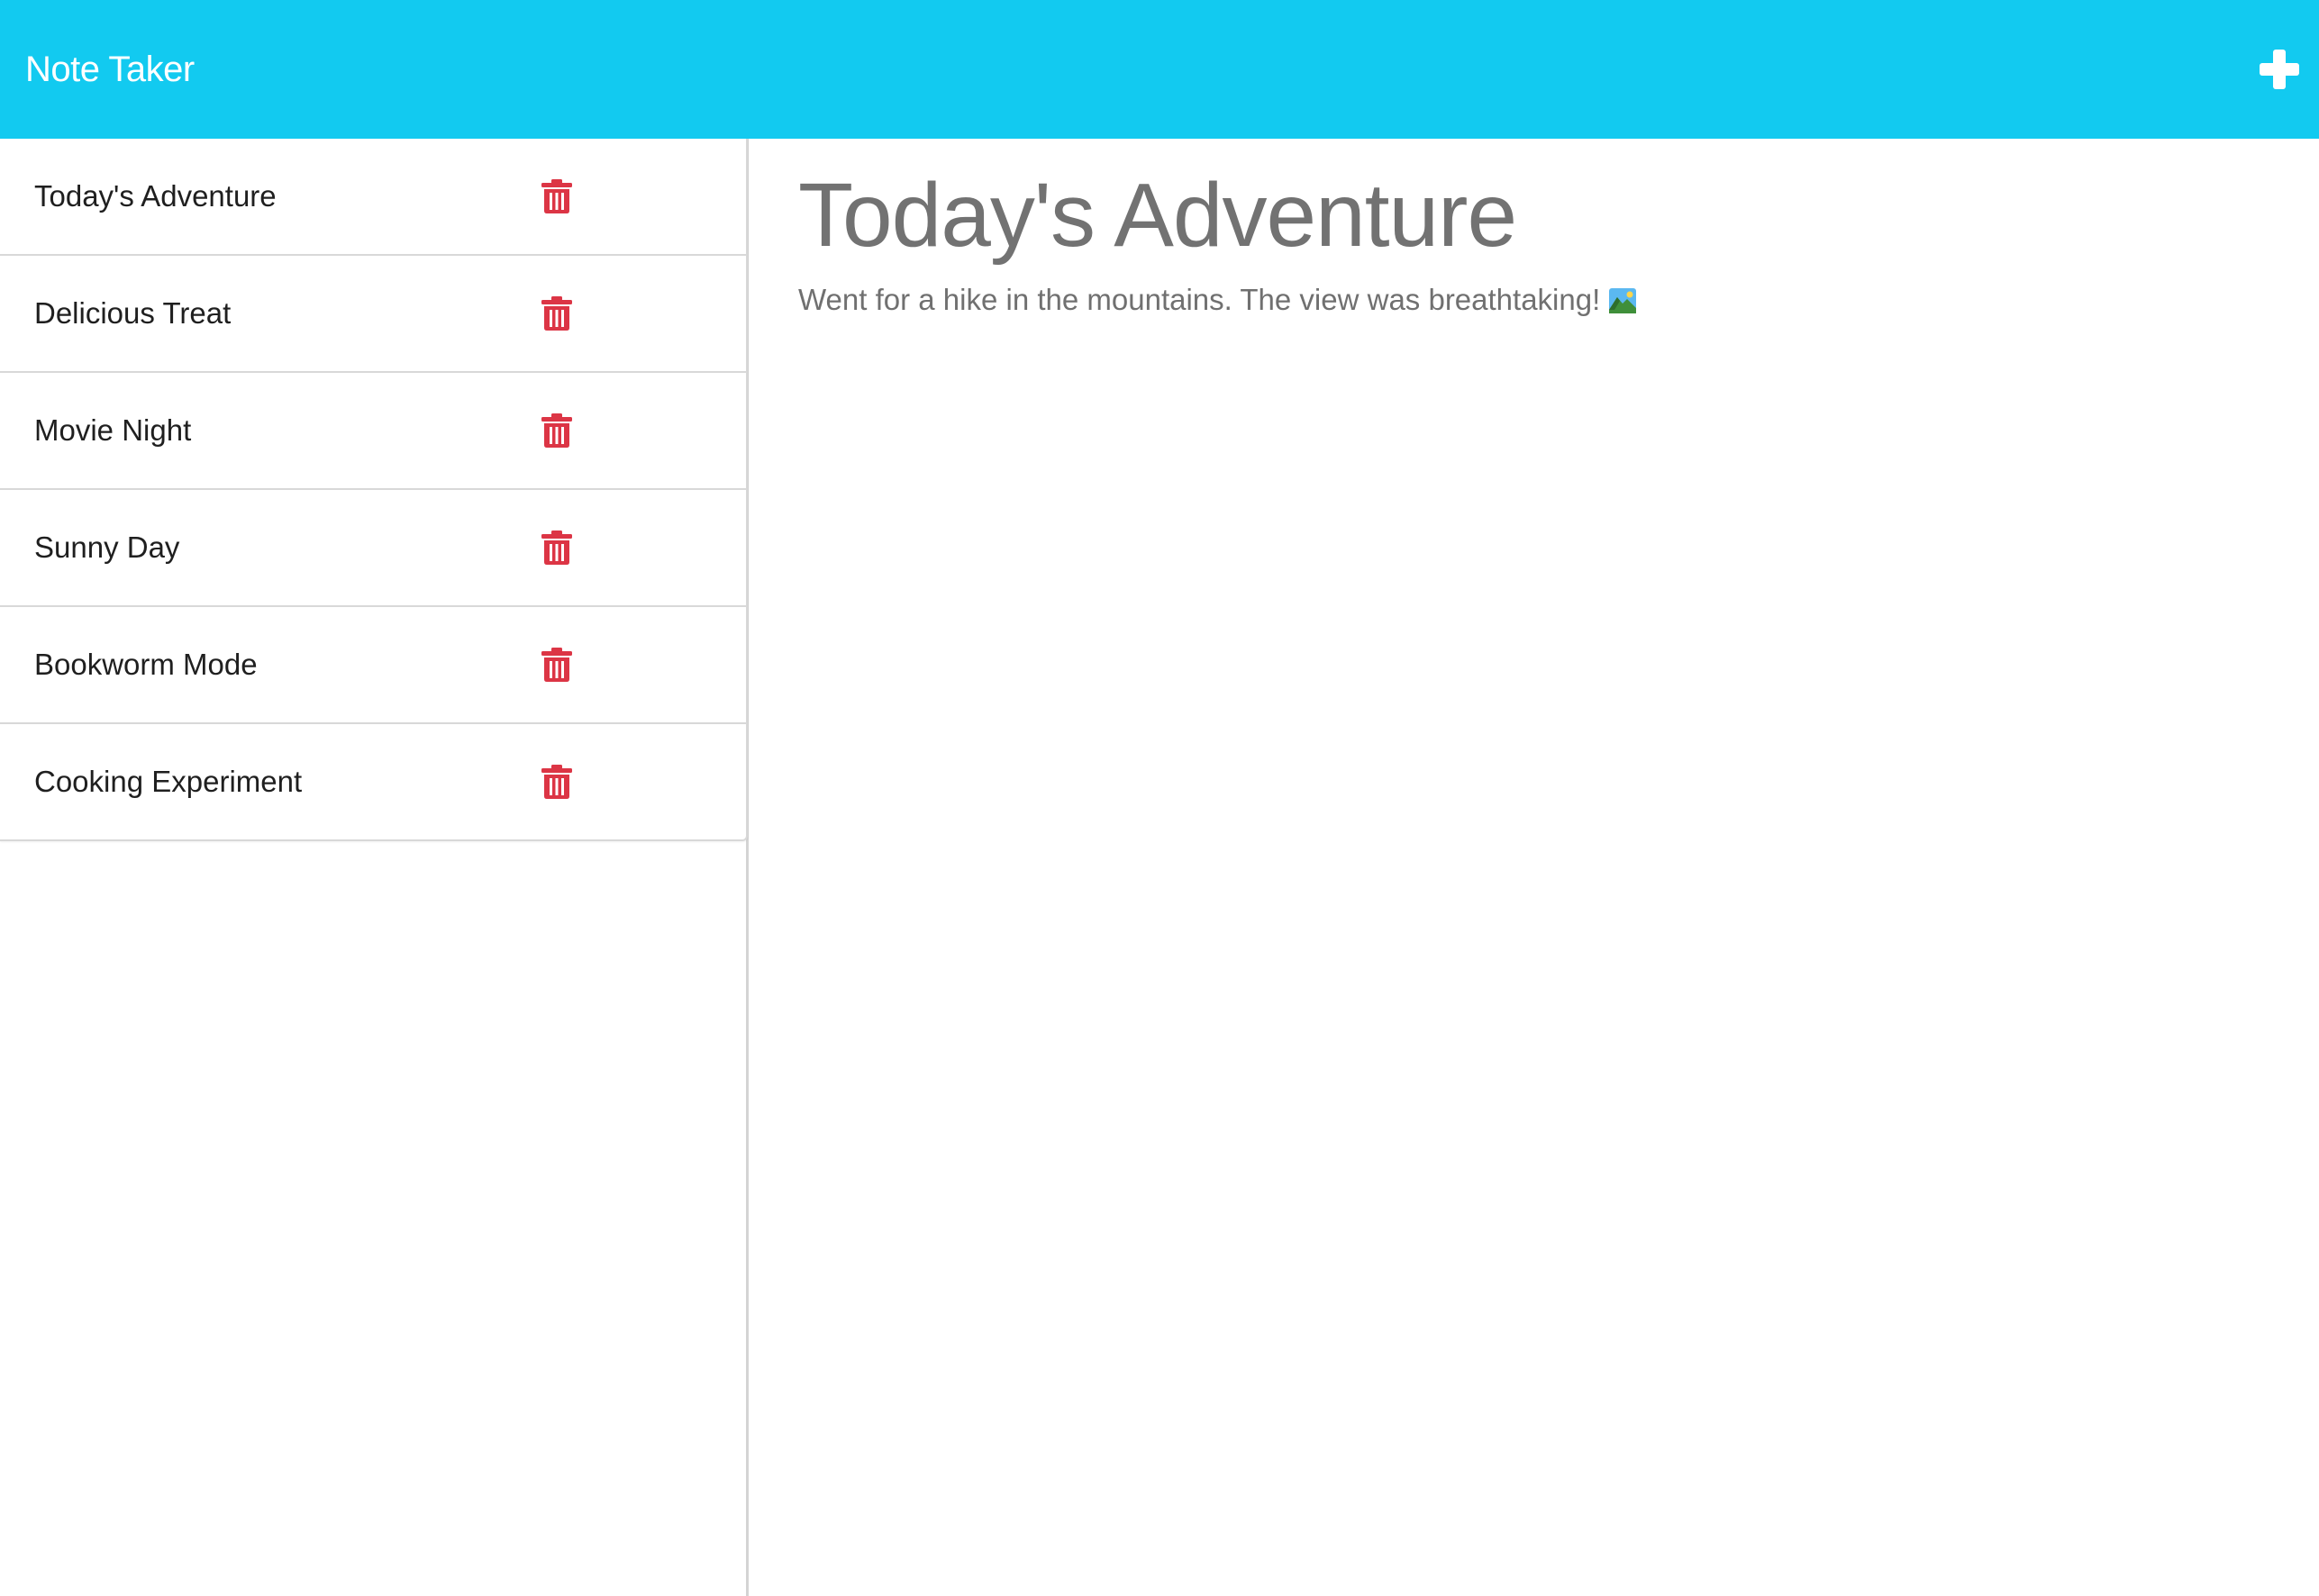  Describe the element at coordinates (155, 197) in the screenshot. I see `note-title: Today's Adventure` at that location.